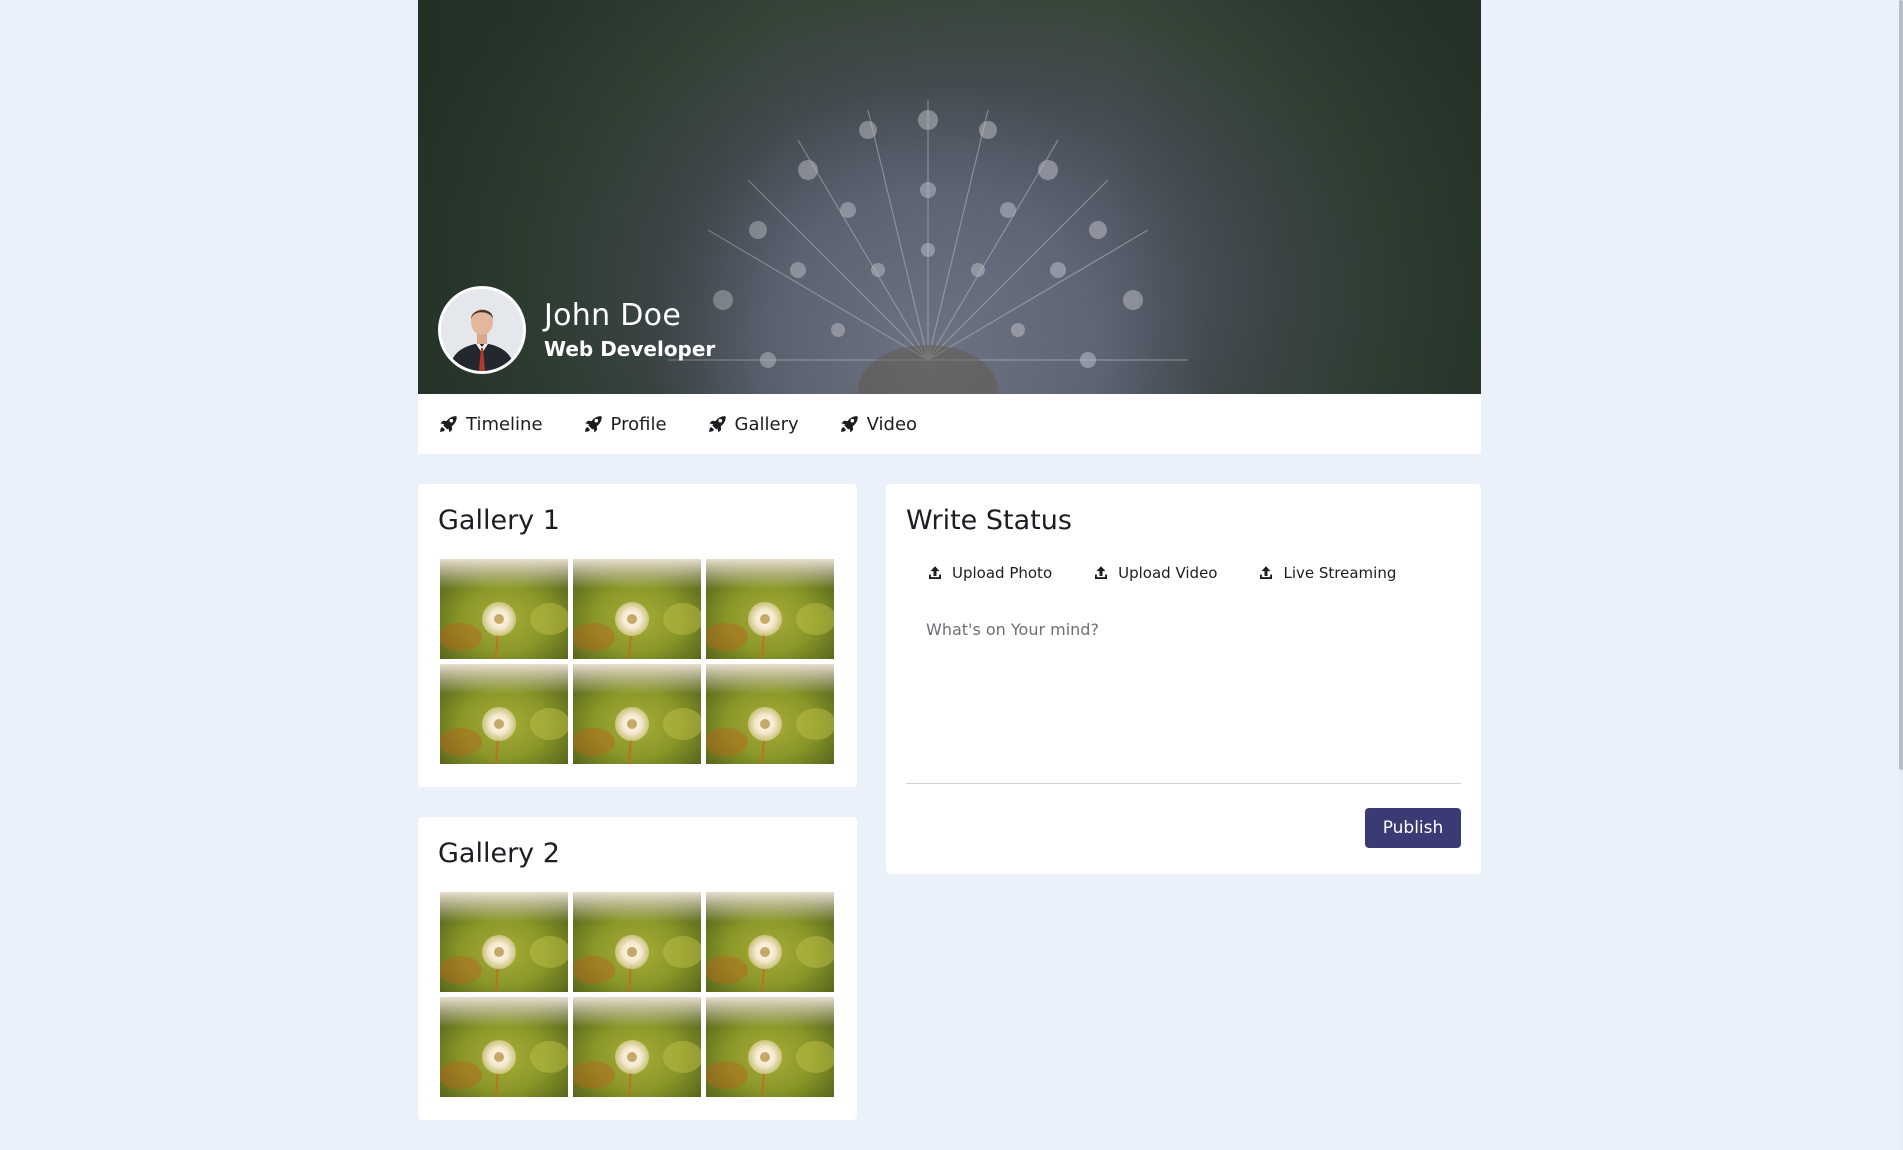  What do you see at coordinates (613, 315) in the screenshot?
I see `user-name: John Doe` at bounding box center [613, 315].